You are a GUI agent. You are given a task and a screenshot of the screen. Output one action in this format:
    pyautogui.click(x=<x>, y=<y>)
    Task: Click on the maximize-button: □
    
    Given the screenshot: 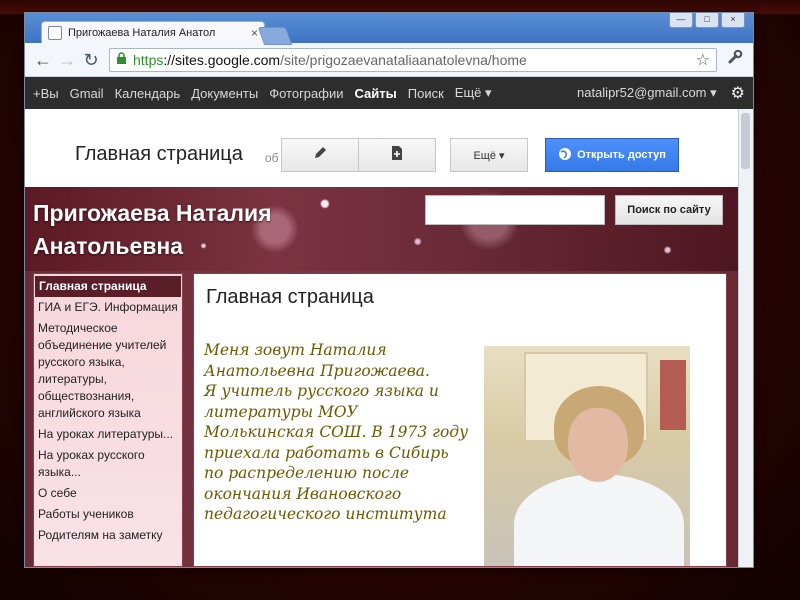 What is the action you would take?
    pyautogui.click(x=707, y=20)
    